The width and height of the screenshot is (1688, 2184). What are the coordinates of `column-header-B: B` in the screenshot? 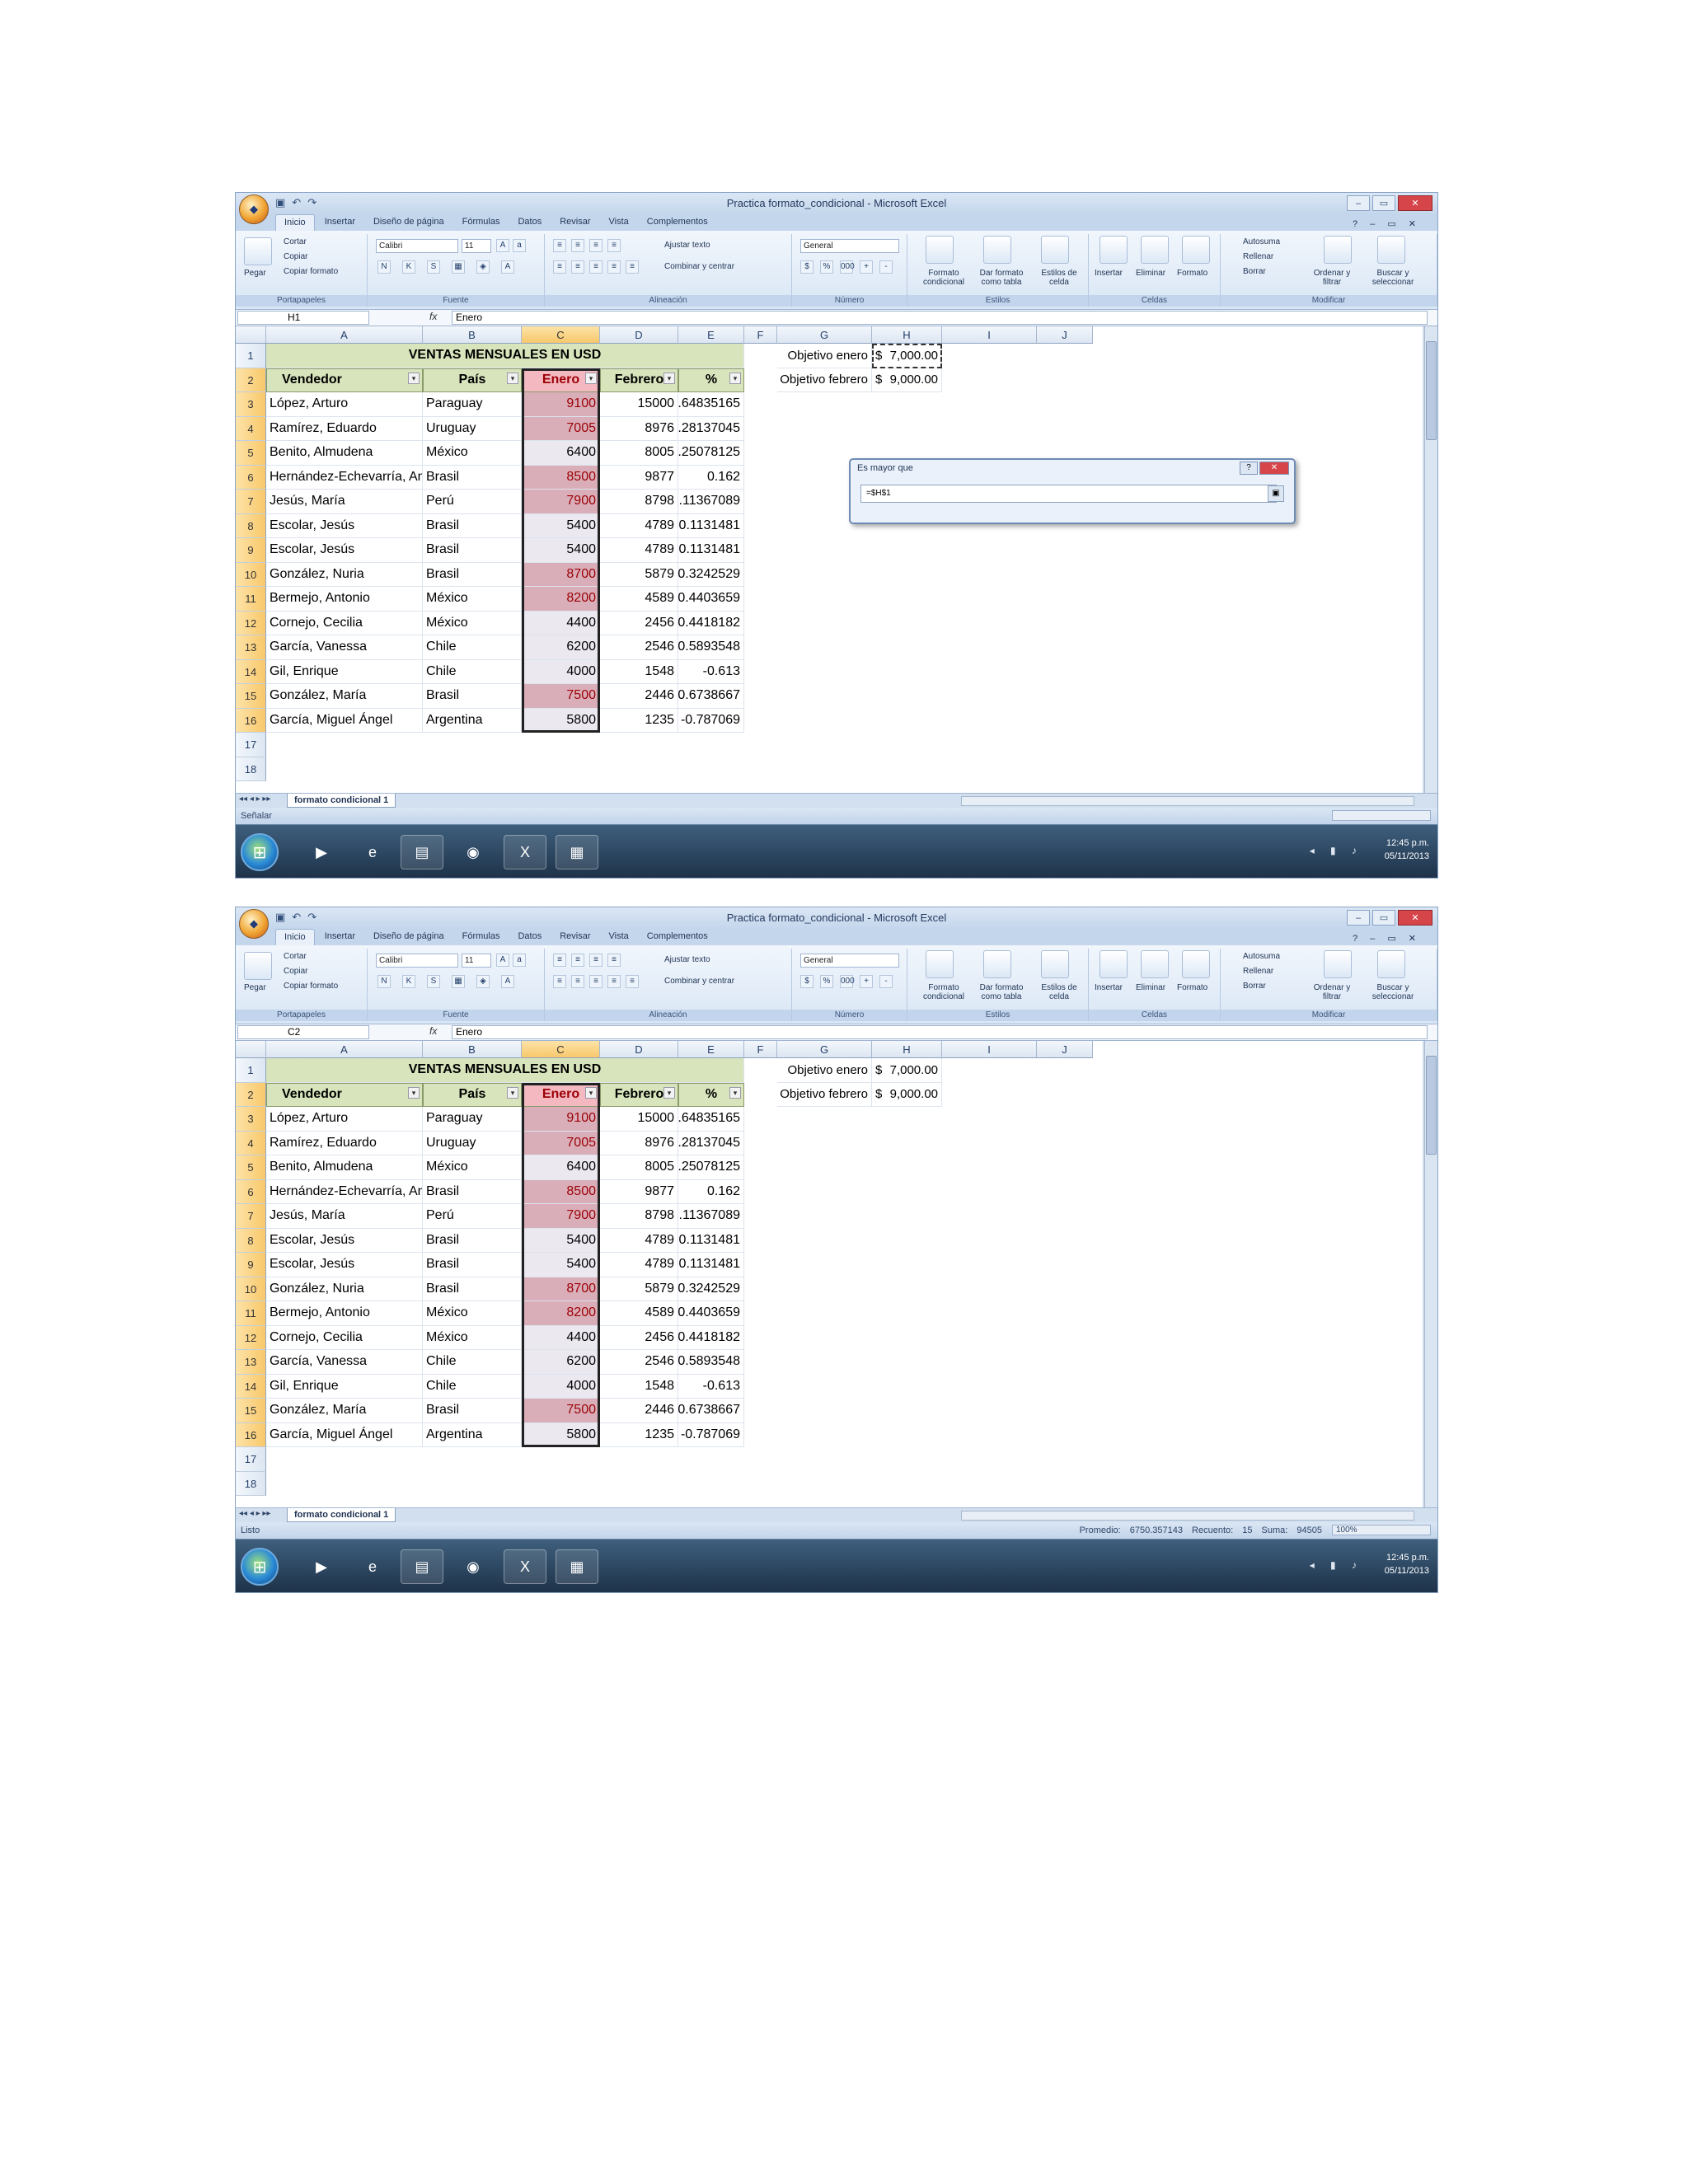 It's located at (472, 335).